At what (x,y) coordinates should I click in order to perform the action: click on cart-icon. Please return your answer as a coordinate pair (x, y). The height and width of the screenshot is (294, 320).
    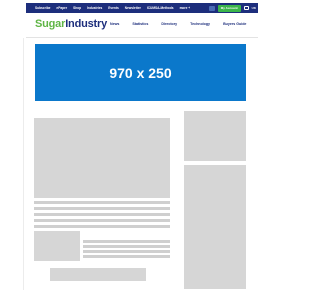
    Looking at the image, I should click on (246, 8).